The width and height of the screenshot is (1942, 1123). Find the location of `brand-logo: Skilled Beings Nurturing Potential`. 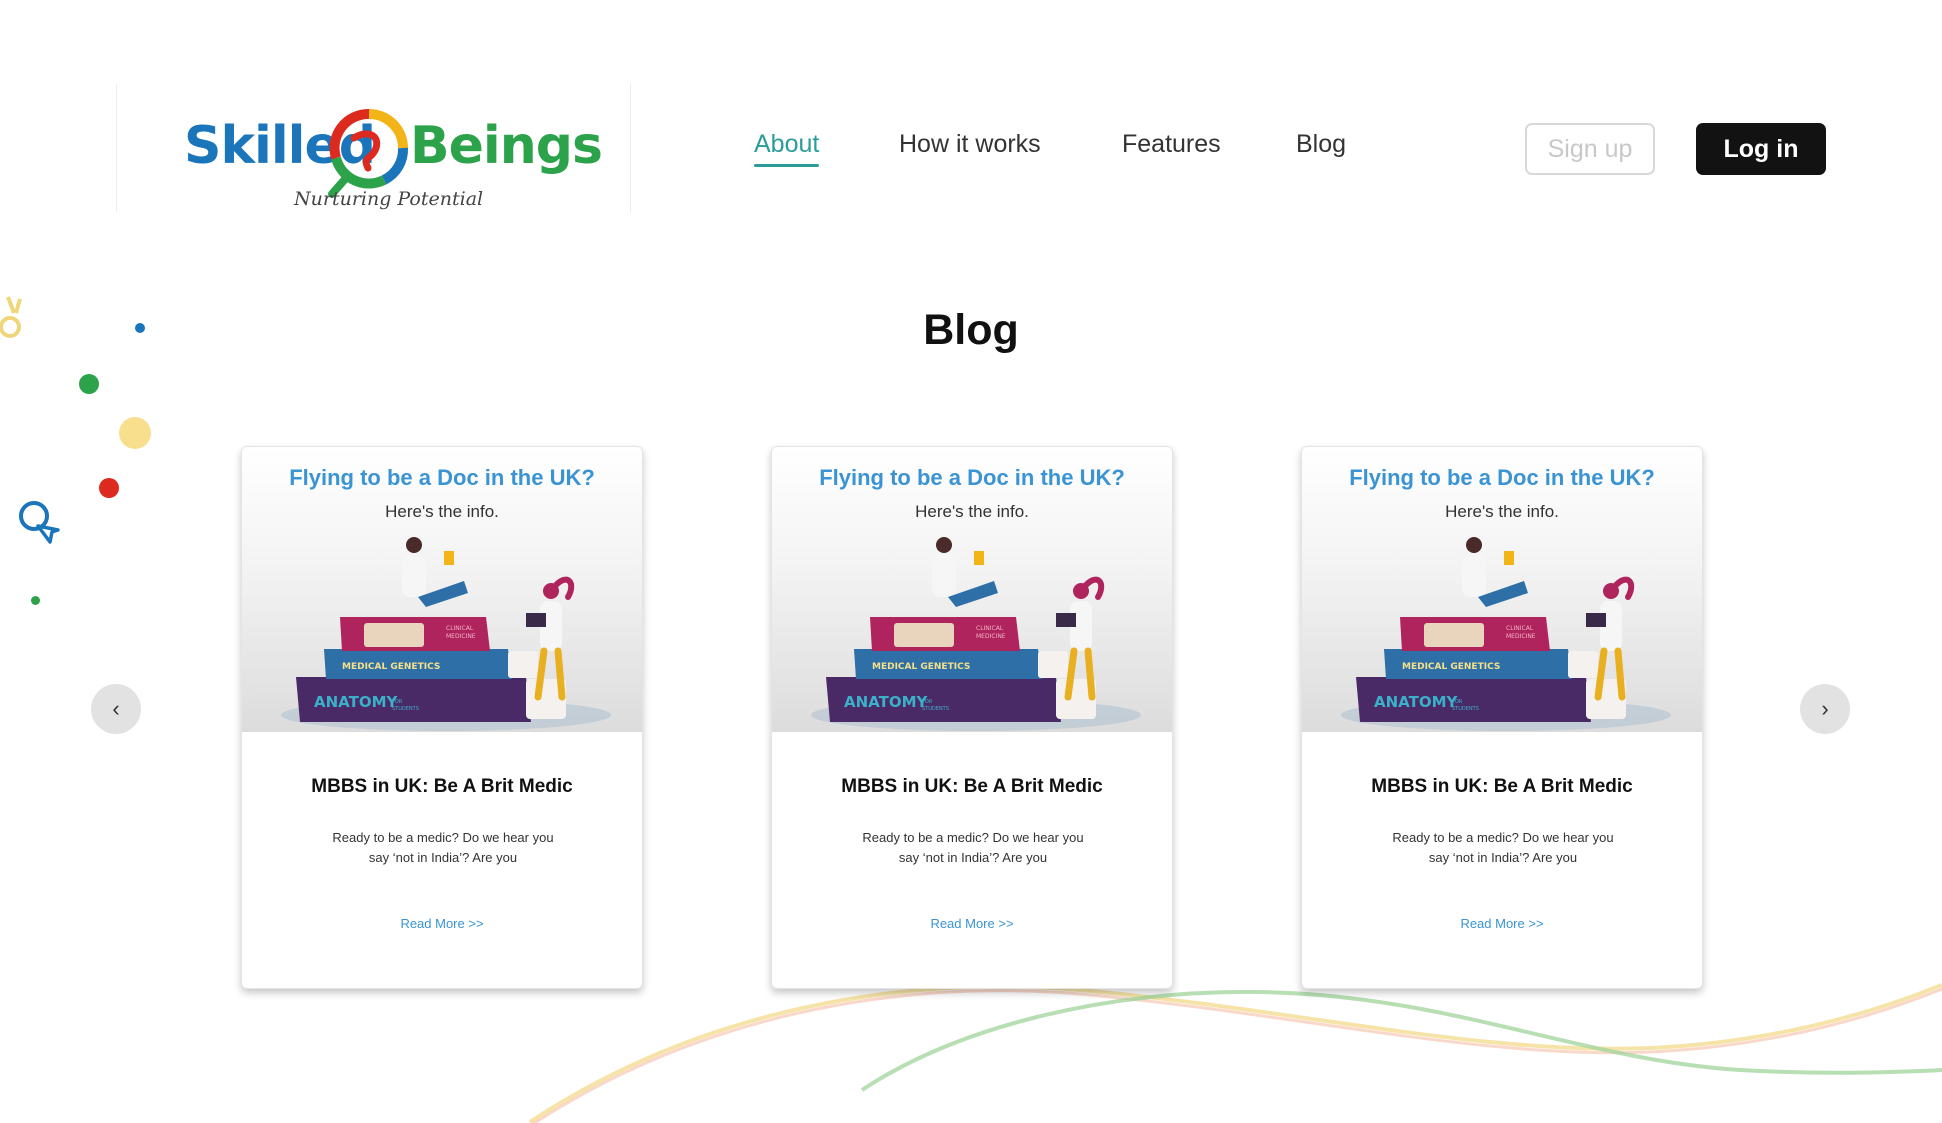

brand-logo: Skilled Beings Nurturing Potential is located at coordinates (393, 162).